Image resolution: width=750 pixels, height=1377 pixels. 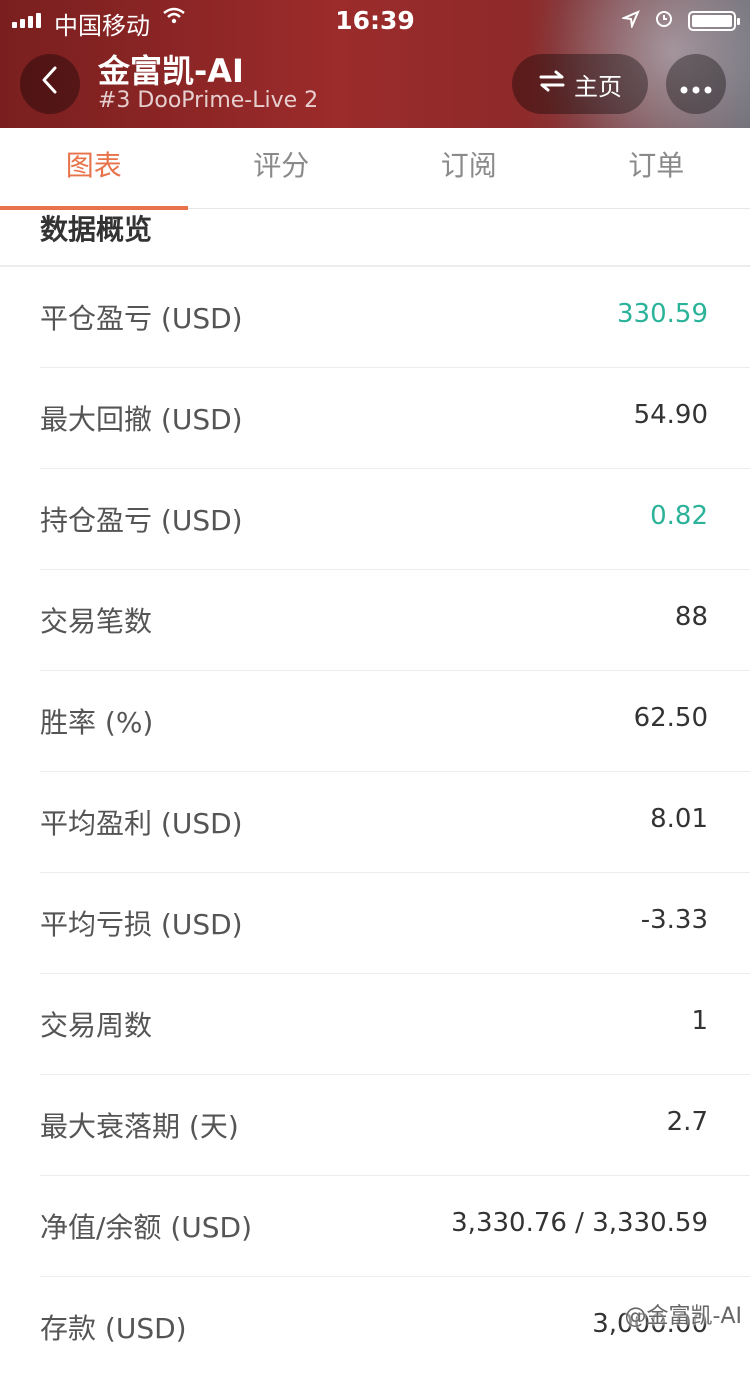 What do you see at coordinates (664, 20) in the screenshot?
I see `alarm-icon` at bounding box center [664, 20].